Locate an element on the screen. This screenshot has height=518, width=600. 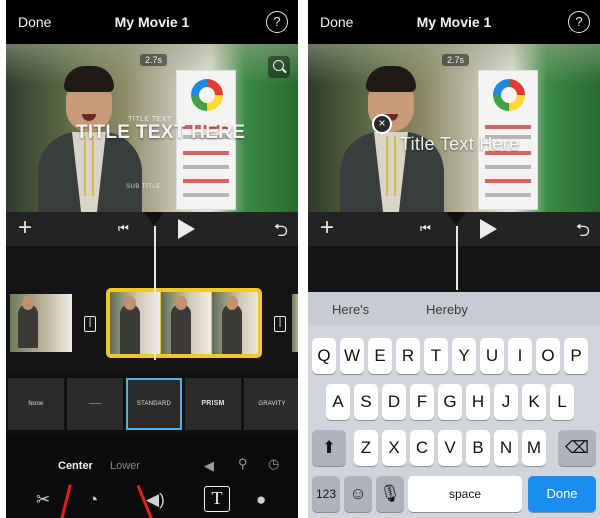
key-r: R is located at coordinates (408, 356).